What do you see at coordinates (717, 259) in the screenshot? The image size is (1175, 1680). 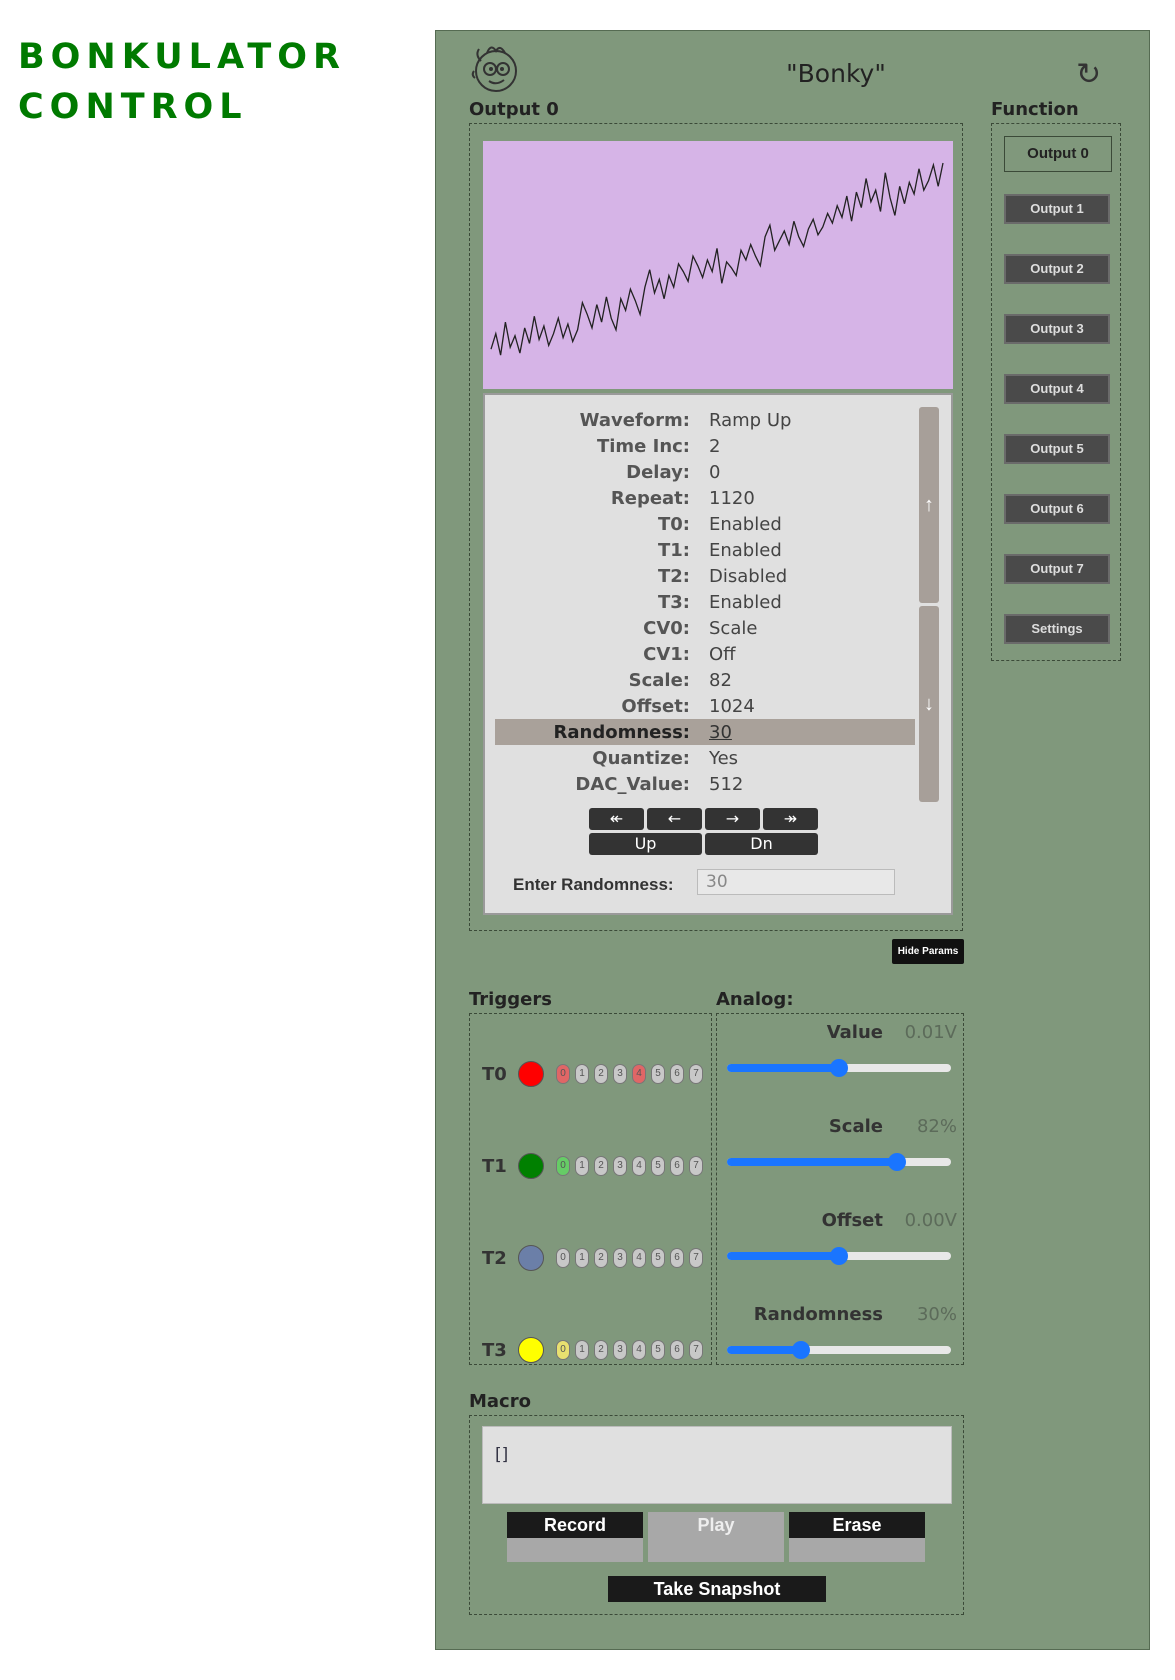 I see `waveform-line` at bounding box center [717, 259].